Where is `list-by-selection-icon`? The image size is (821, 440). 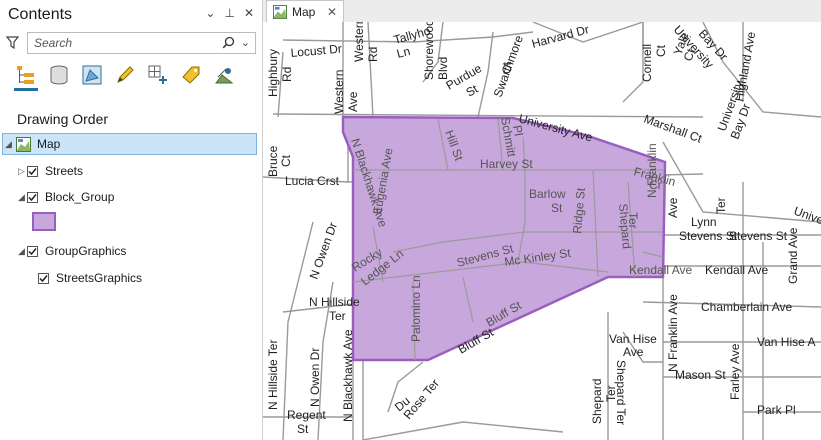 list-by-selection-icon is located at coordinates (92, 75).